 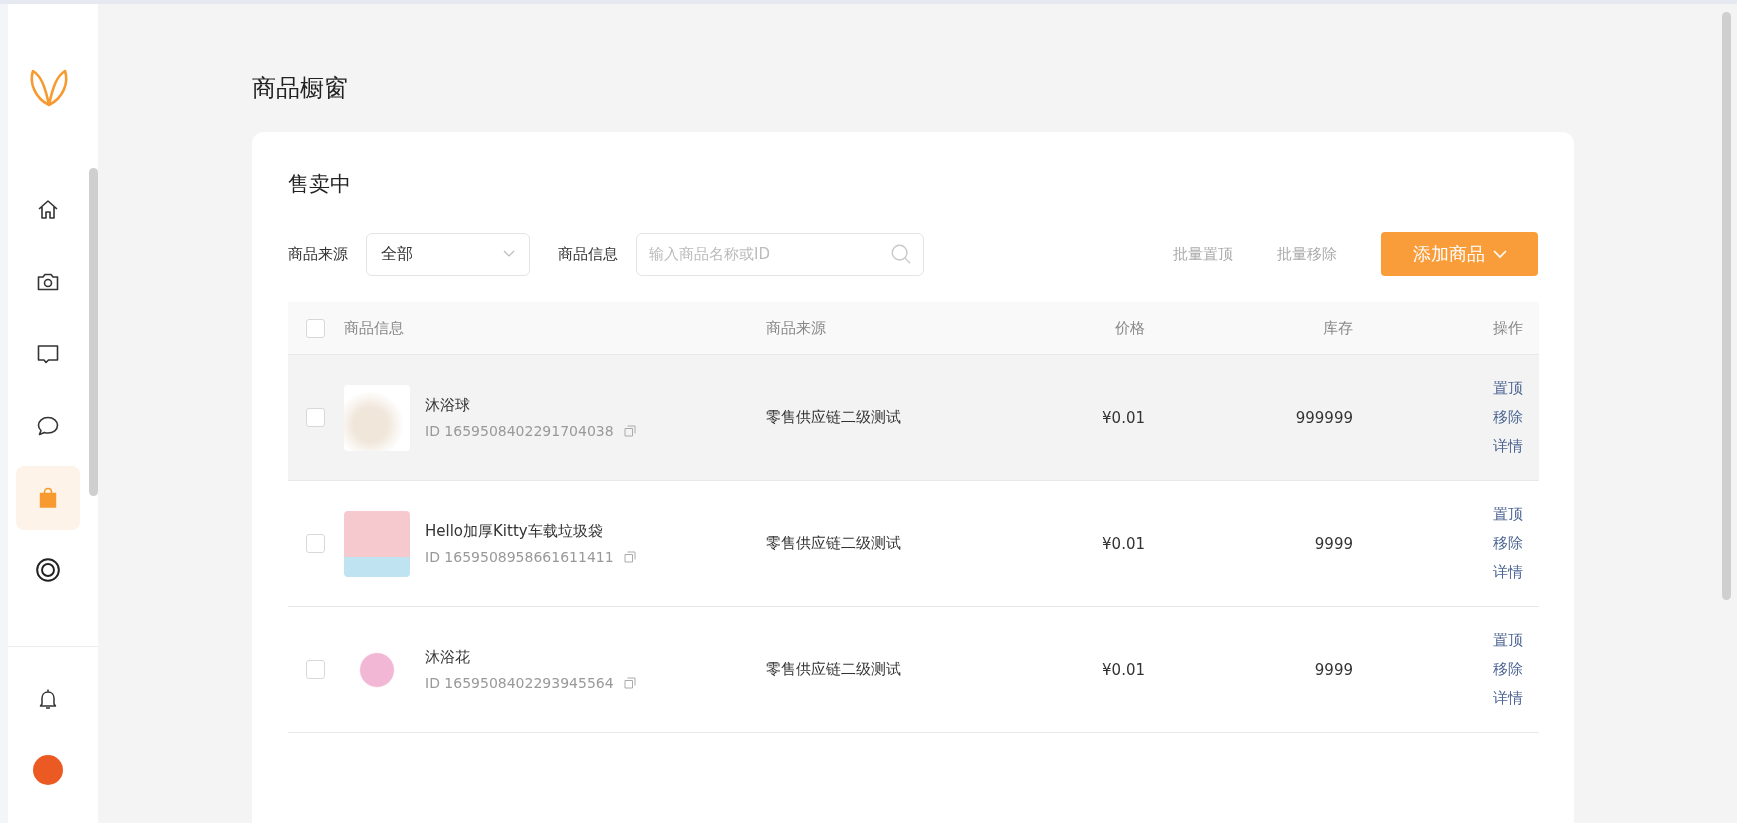 I want to click on product-name: 沐浴花, so click(x=448, y=657).